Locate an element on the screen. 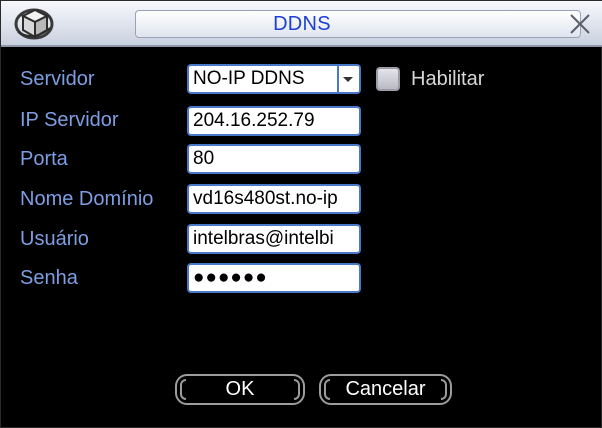  servidor-value: NO-IP DDNS is located at coordinates (249, 78).